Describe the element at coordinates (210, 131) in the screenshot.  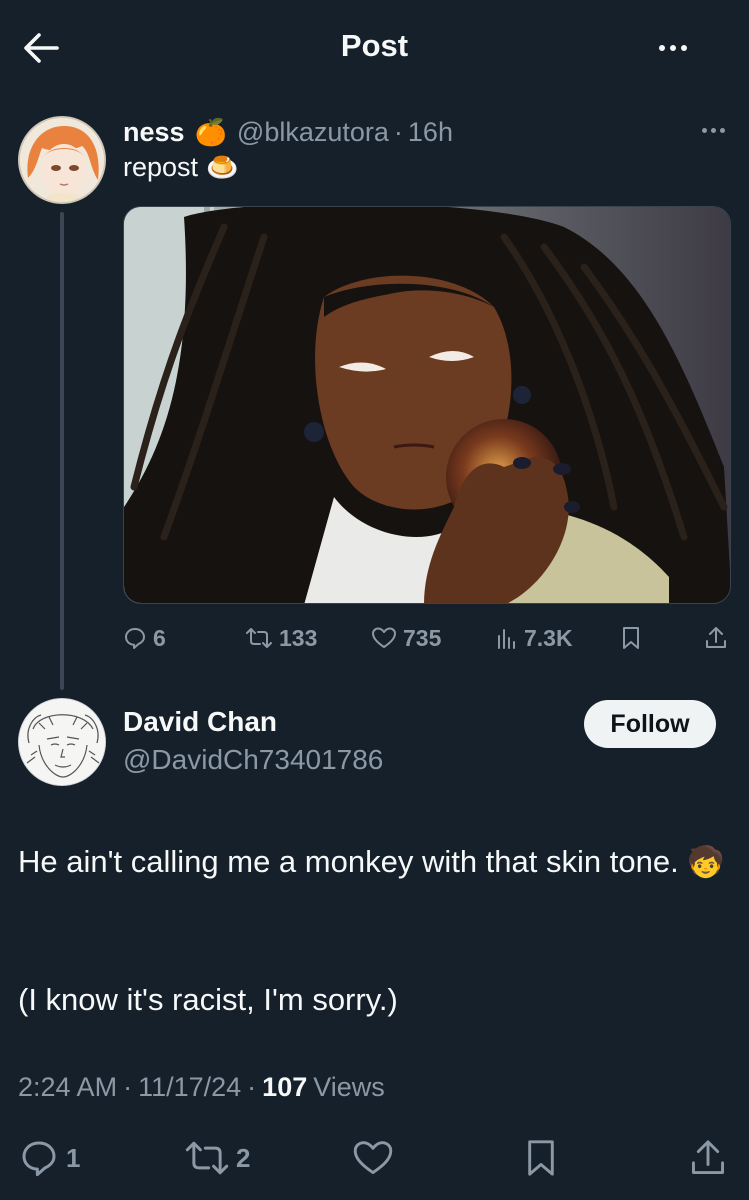
I see `orange-emoji-icon: 🍊` at that location.